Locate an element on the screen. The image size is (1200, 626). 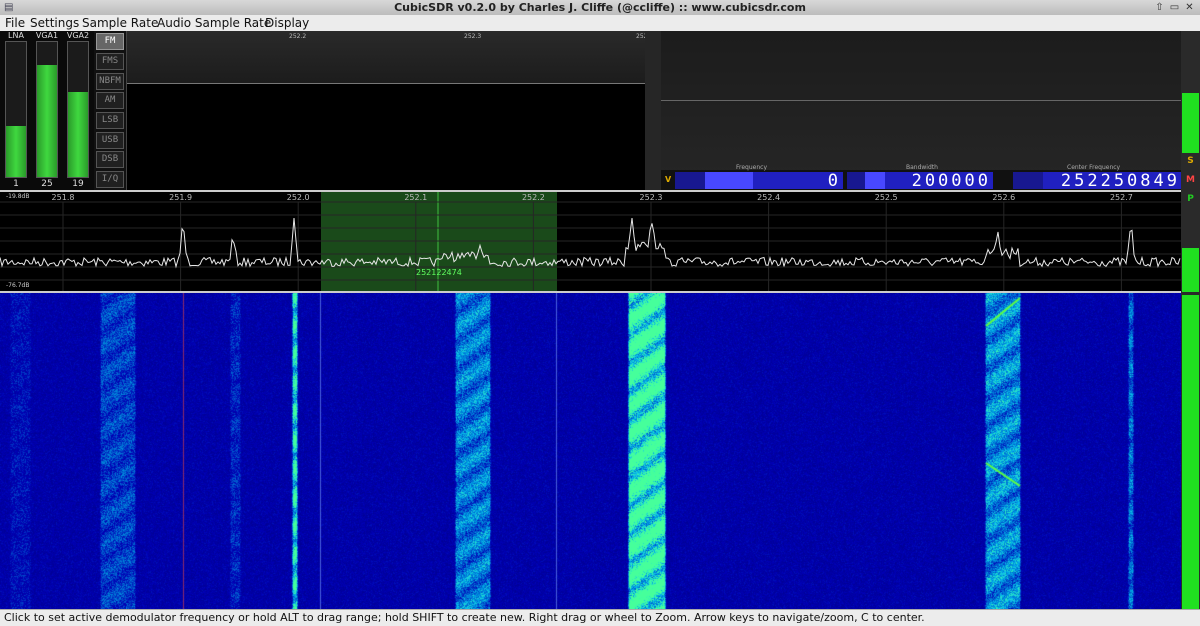
bandwidth-digits: 200000 is located at coordinates (939, 181).